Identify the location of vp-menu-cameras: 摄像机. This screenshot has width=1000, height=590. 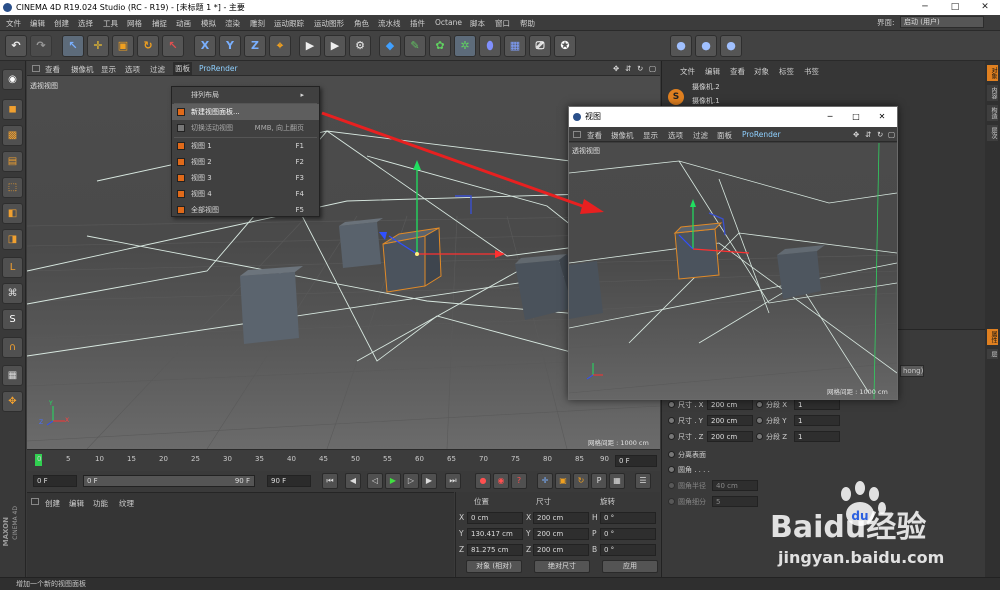
(82, 69).